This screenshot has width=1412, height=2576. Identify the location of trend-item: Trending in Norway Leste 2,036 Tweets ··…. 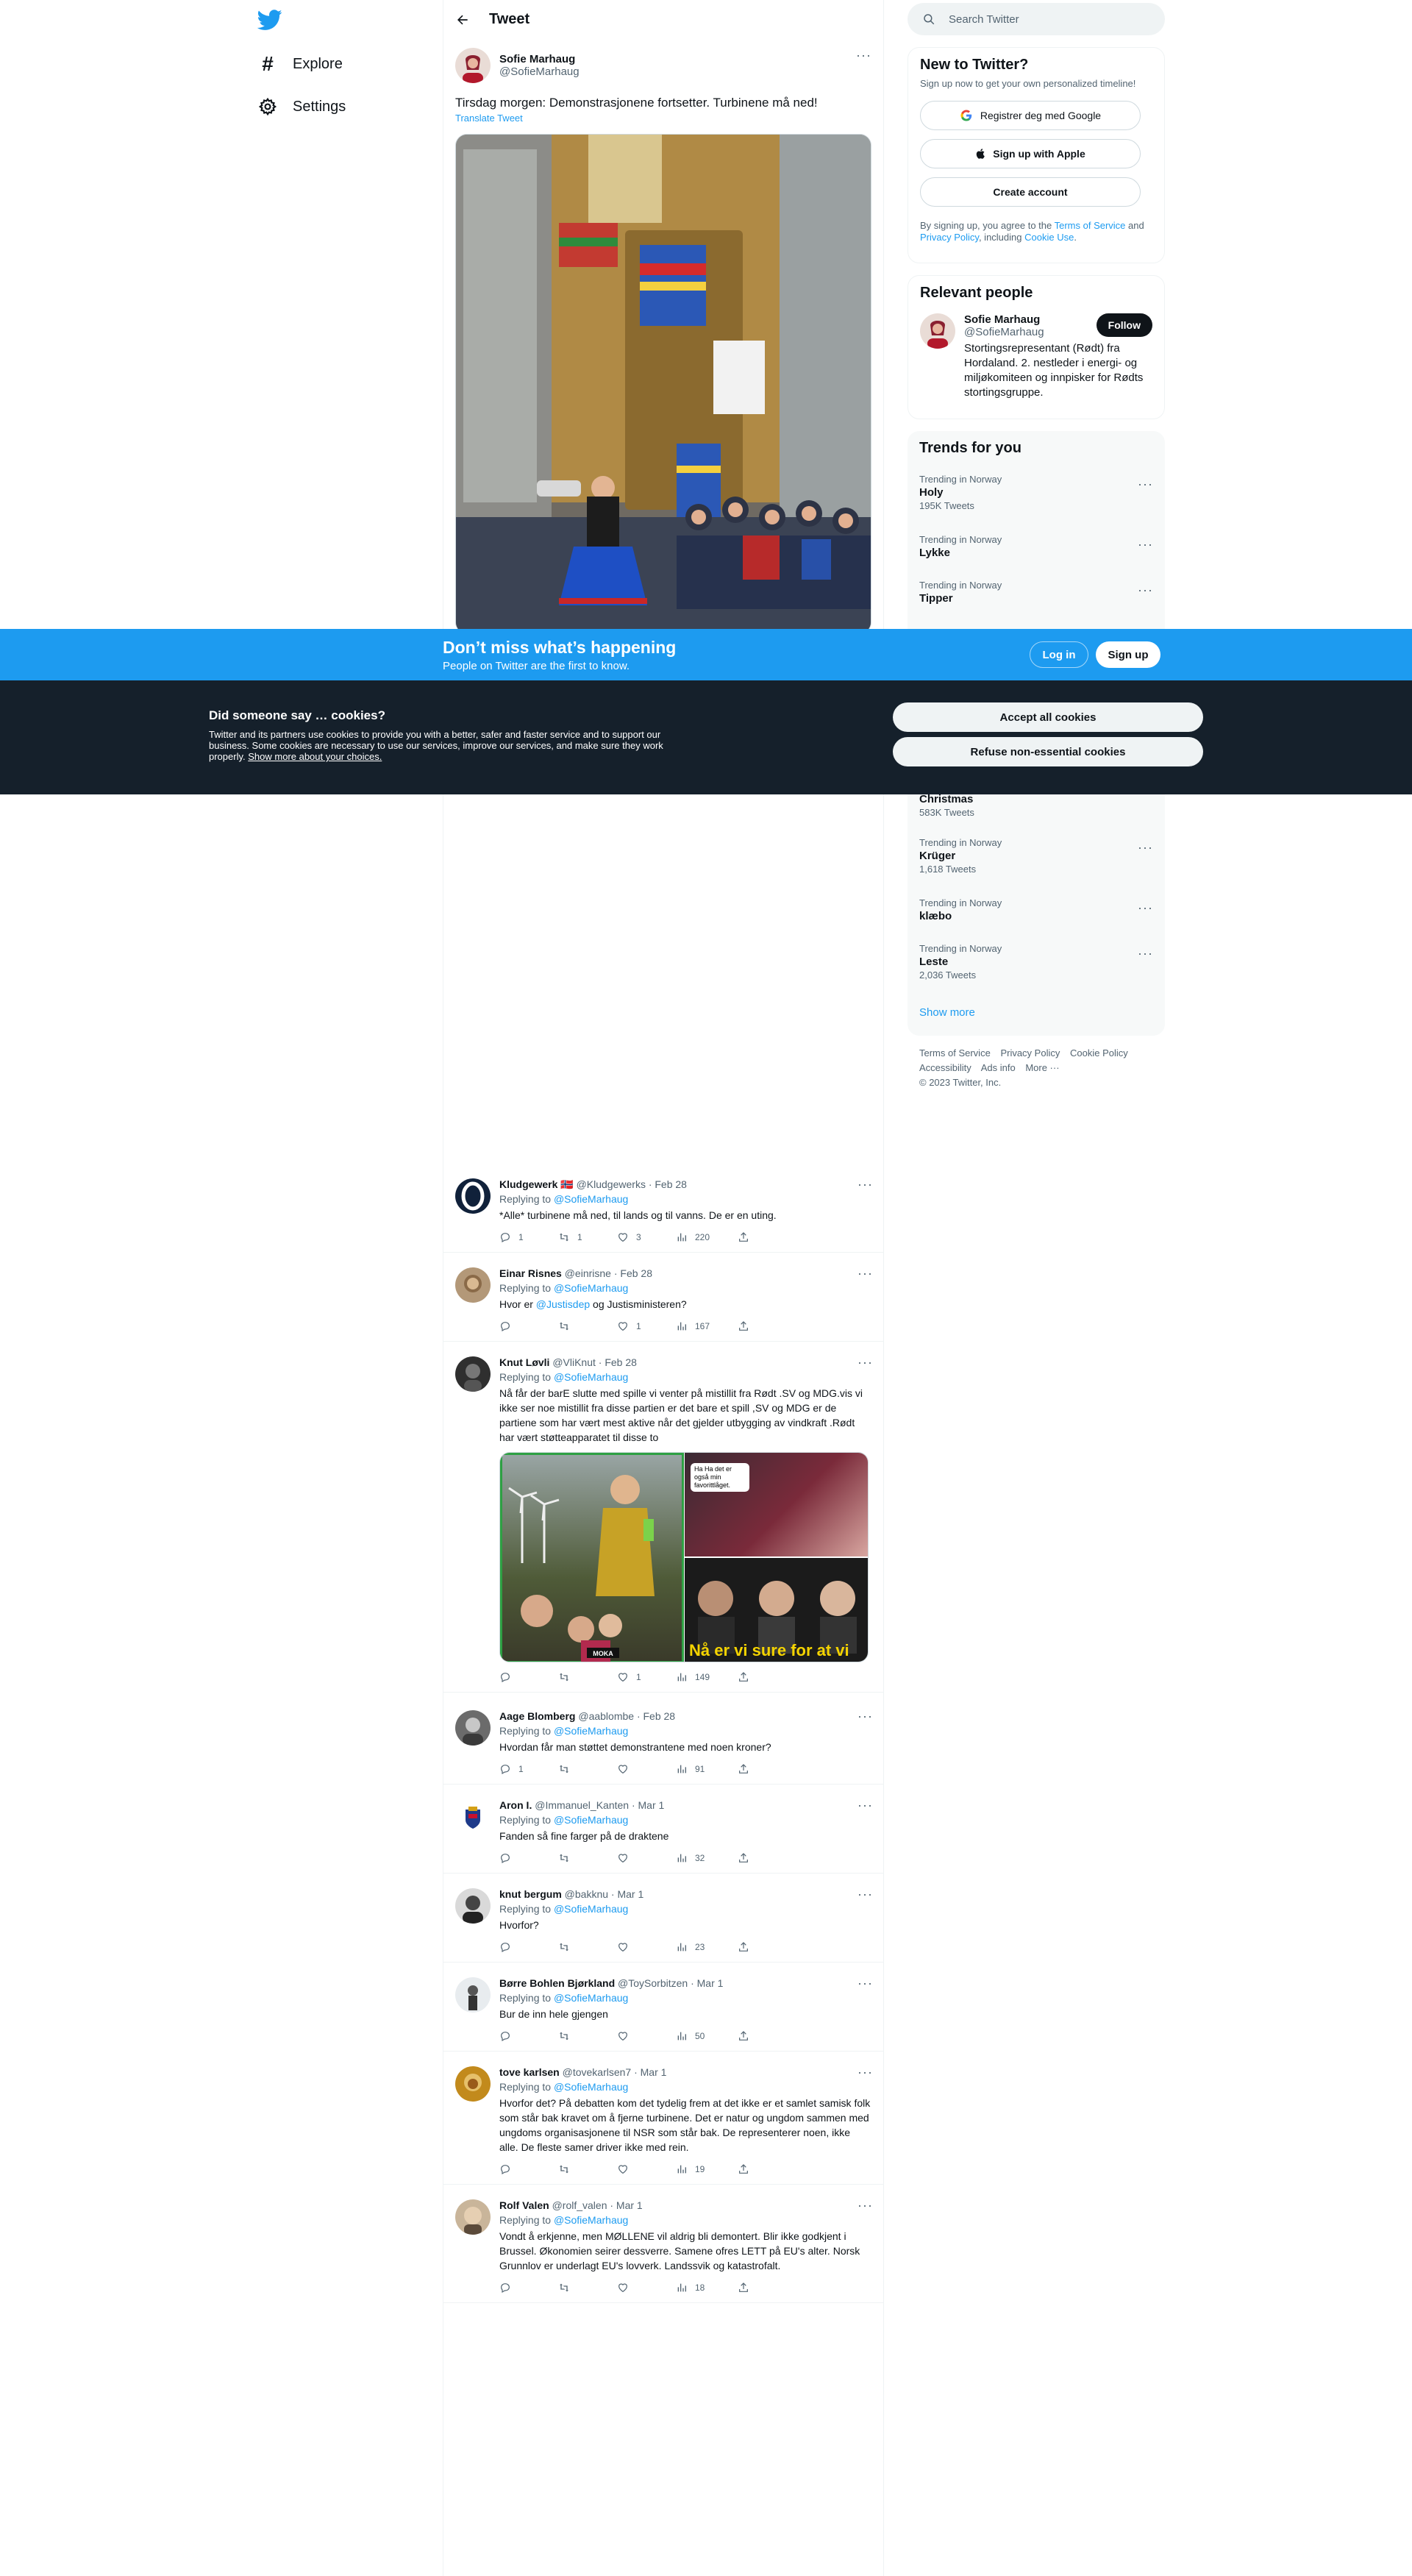
(1037, 962).